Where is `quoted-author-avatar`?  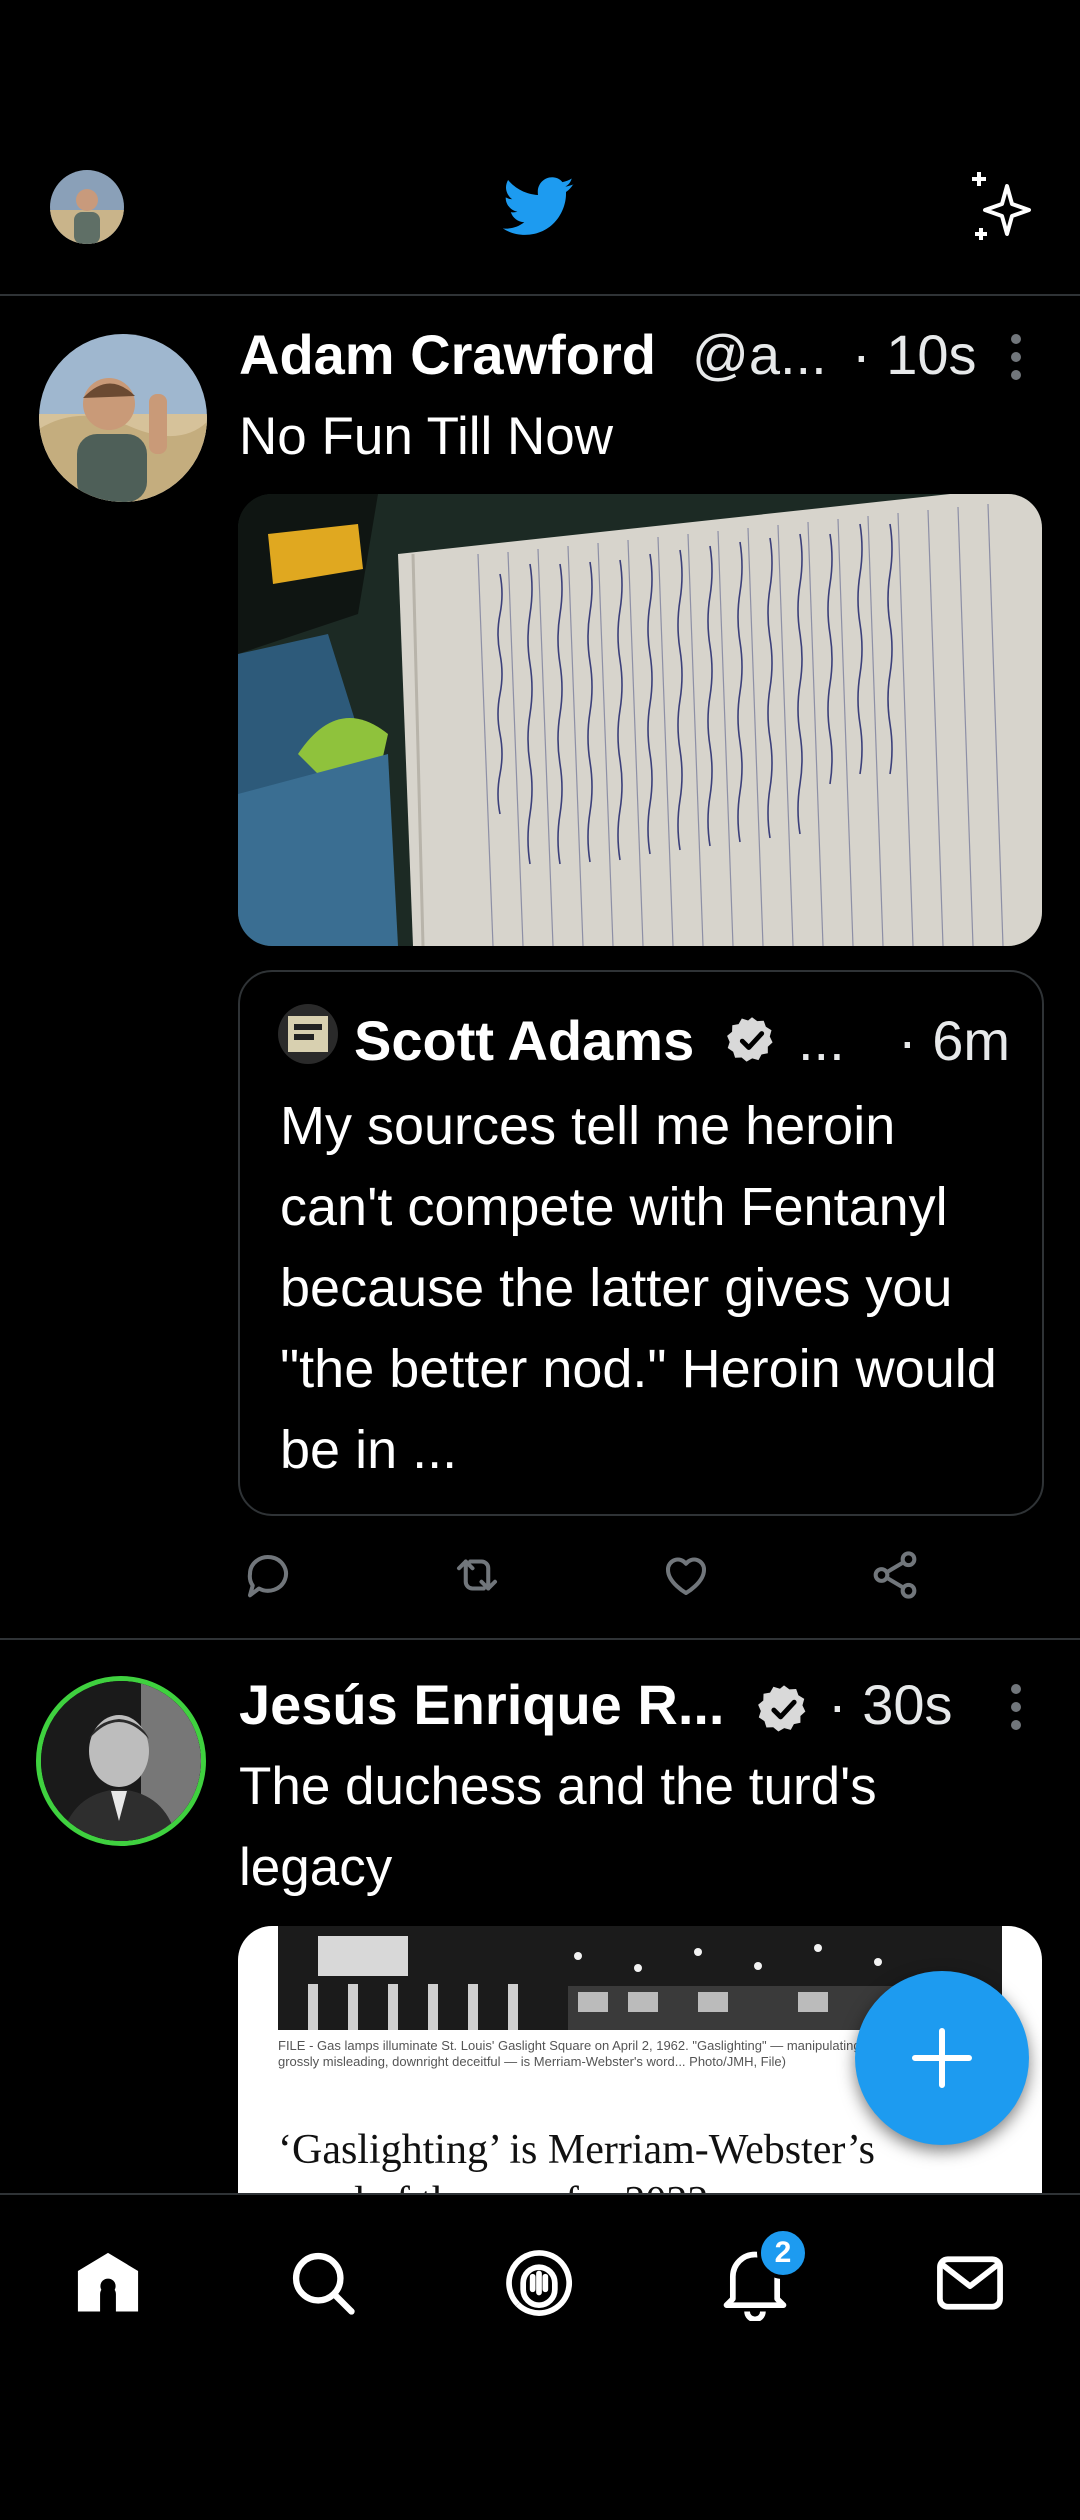 quoted-author-avatar is located at coordinates (308, 1034).